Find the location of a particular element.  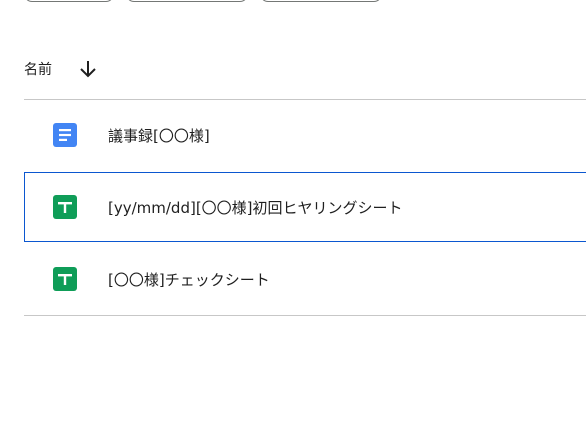

arrow-down-icon is located at coordinates (88, 69).